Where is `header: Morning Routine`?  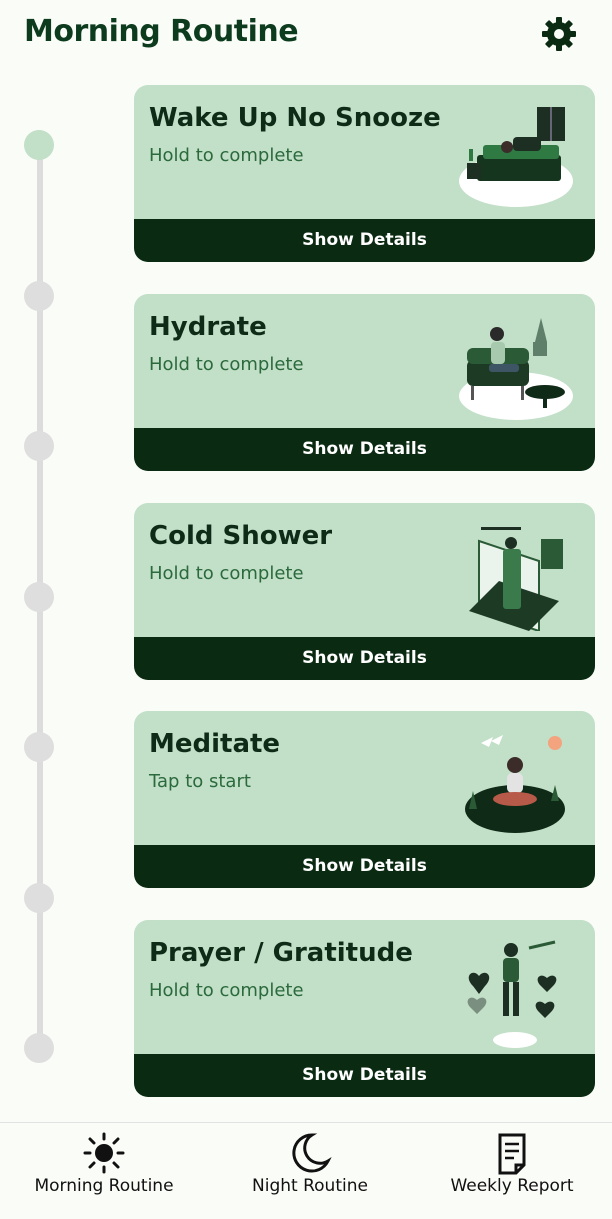 header: Morning Routine is located at coordinates (306, 35).